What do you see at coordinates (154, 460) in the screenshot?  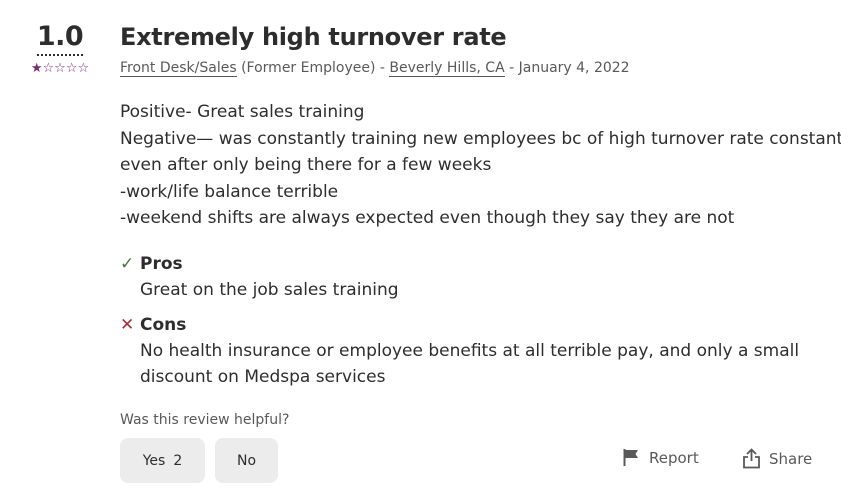 I see `yes-label: Yes` at bounding box center [154, 460].